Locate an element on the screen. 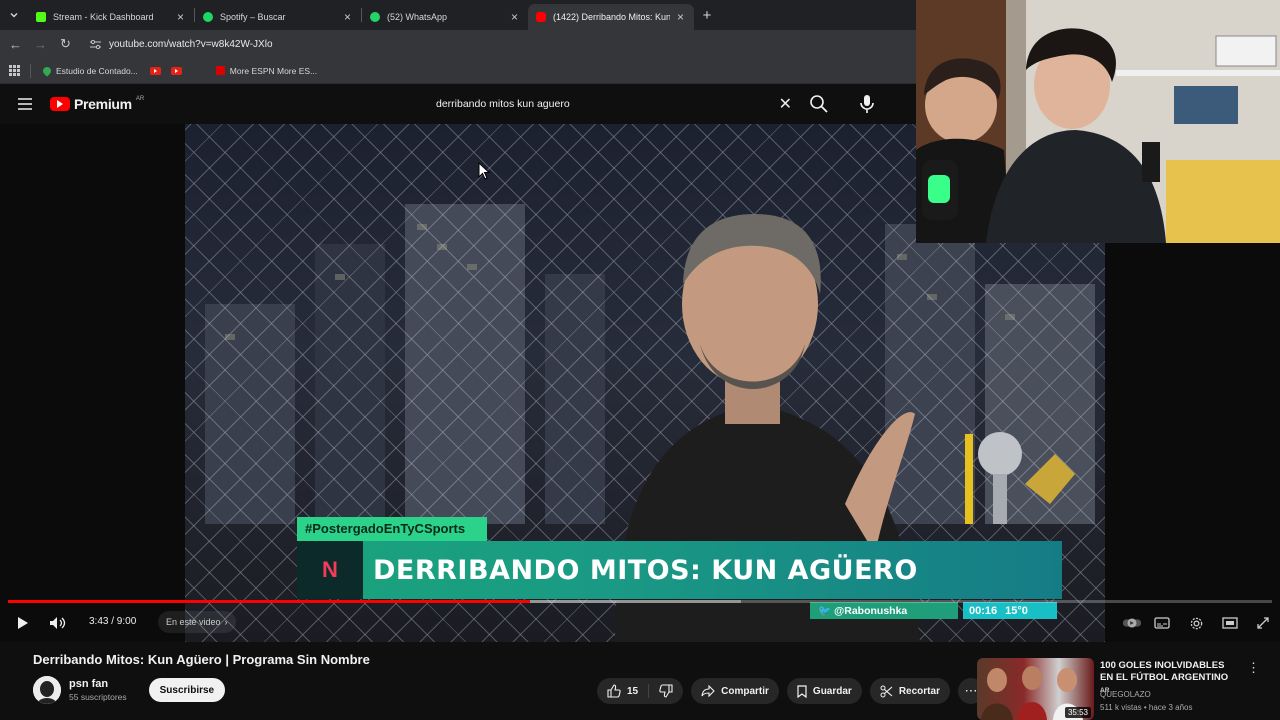 Image resolution: width=1280 pixels, height=720 pixels. forward-arrow-icon: → is located at coordinates (40, 44).